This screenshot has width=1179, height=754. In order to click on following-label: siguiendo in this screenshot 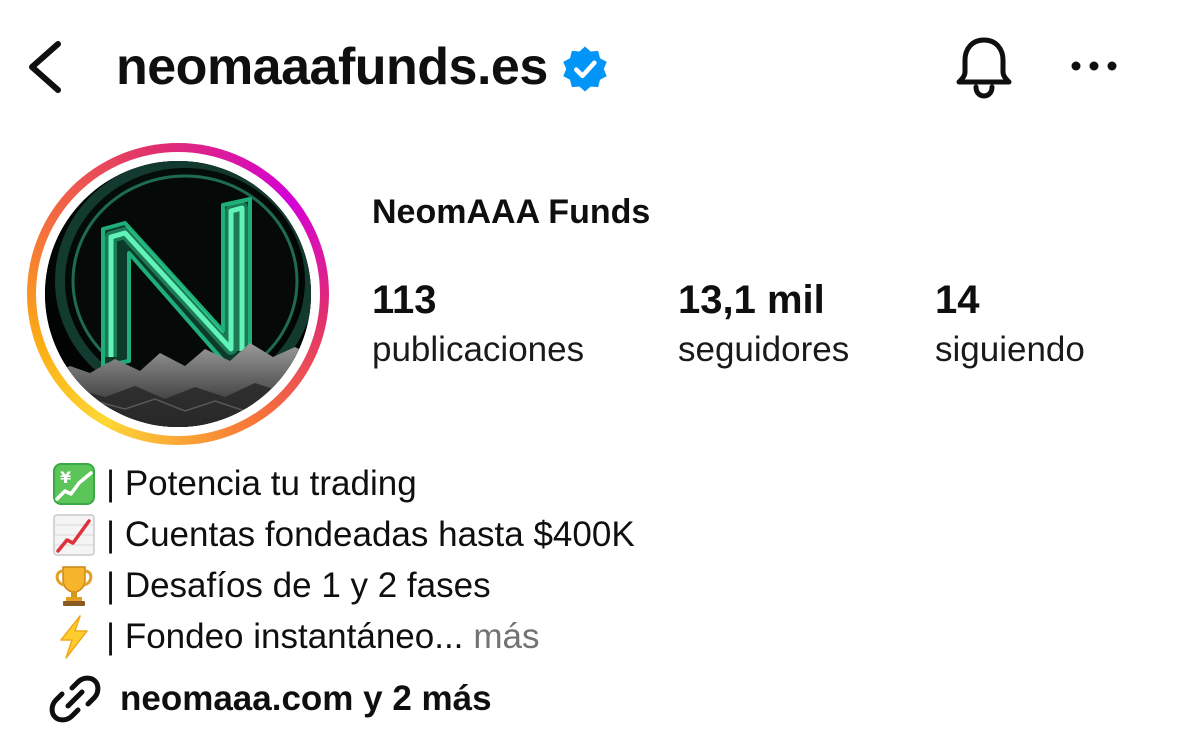, I will do `click(1010, 349)`.